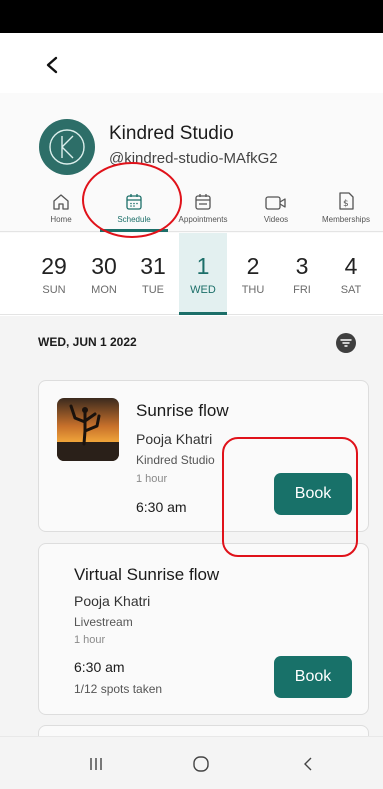 The image size is (383, 789). I want to click on recent-apps-button, so click(96, 764).